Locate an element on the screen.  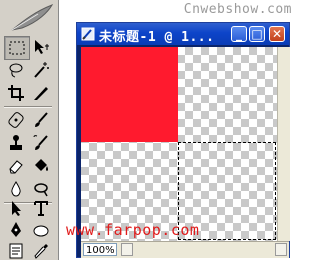
crop-icon is located at coordinates (16, 93).